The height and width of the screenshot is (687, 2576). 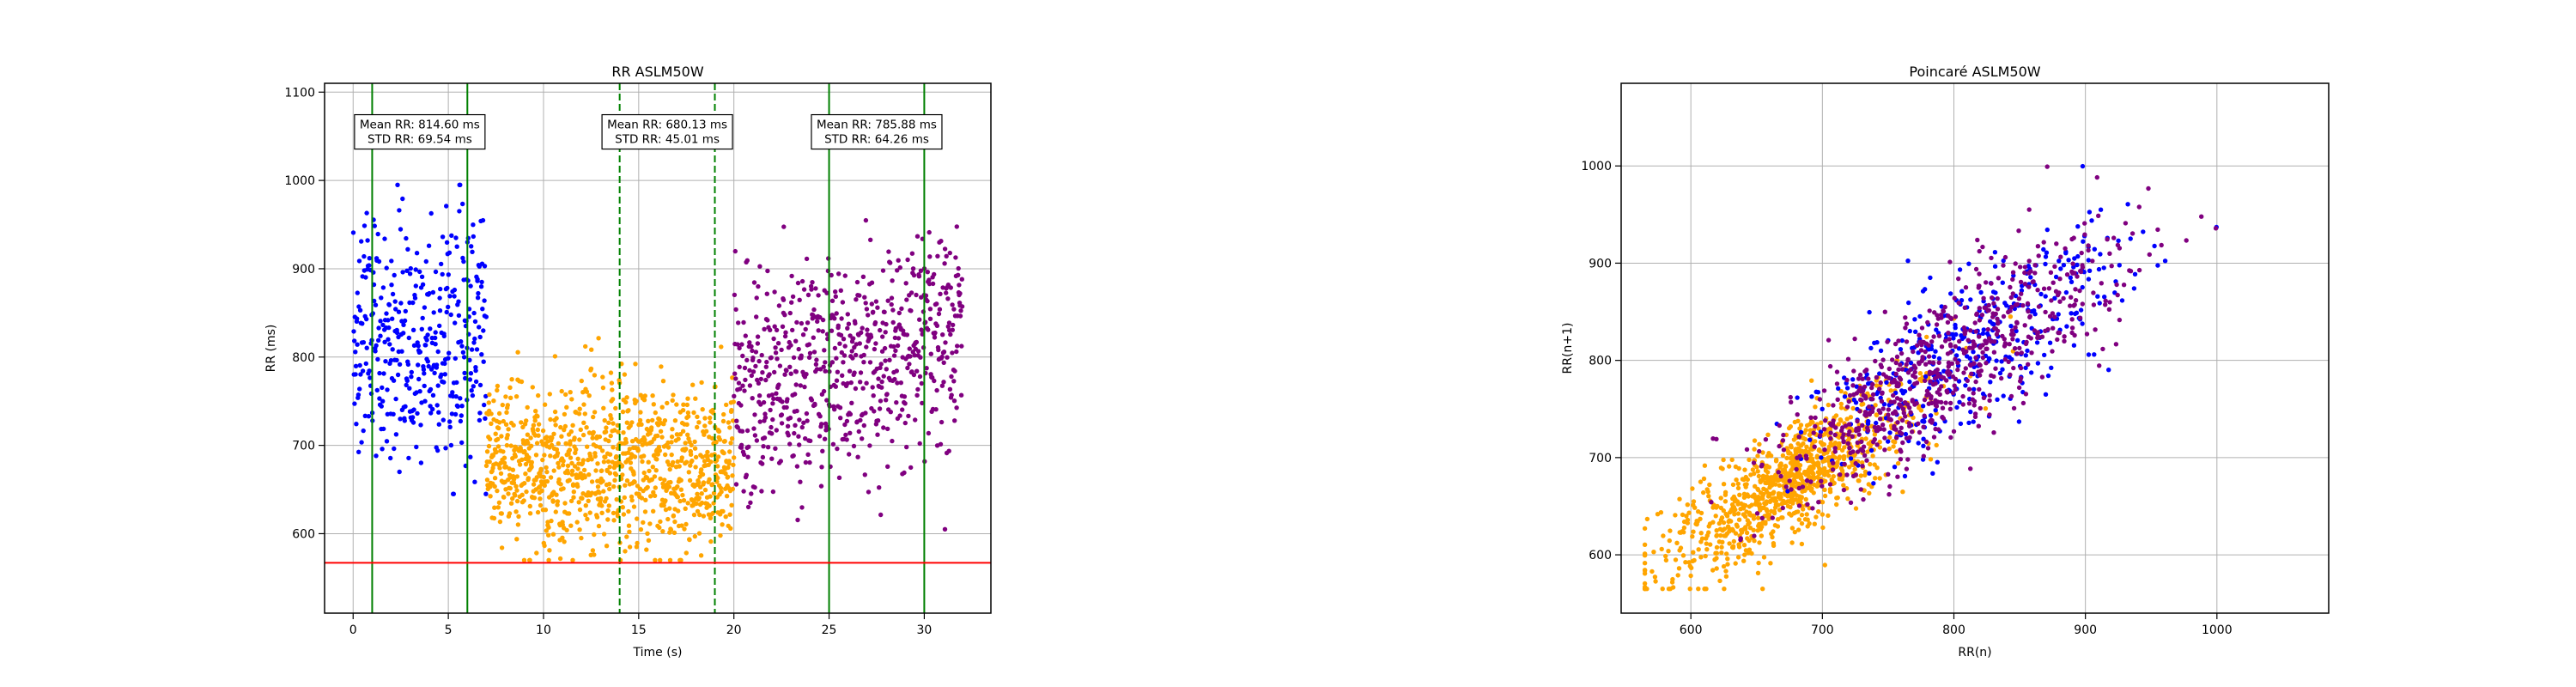 I want to click on rr-stats-text: Mean RR: 785.88 ms, so click(x=877, y=125).